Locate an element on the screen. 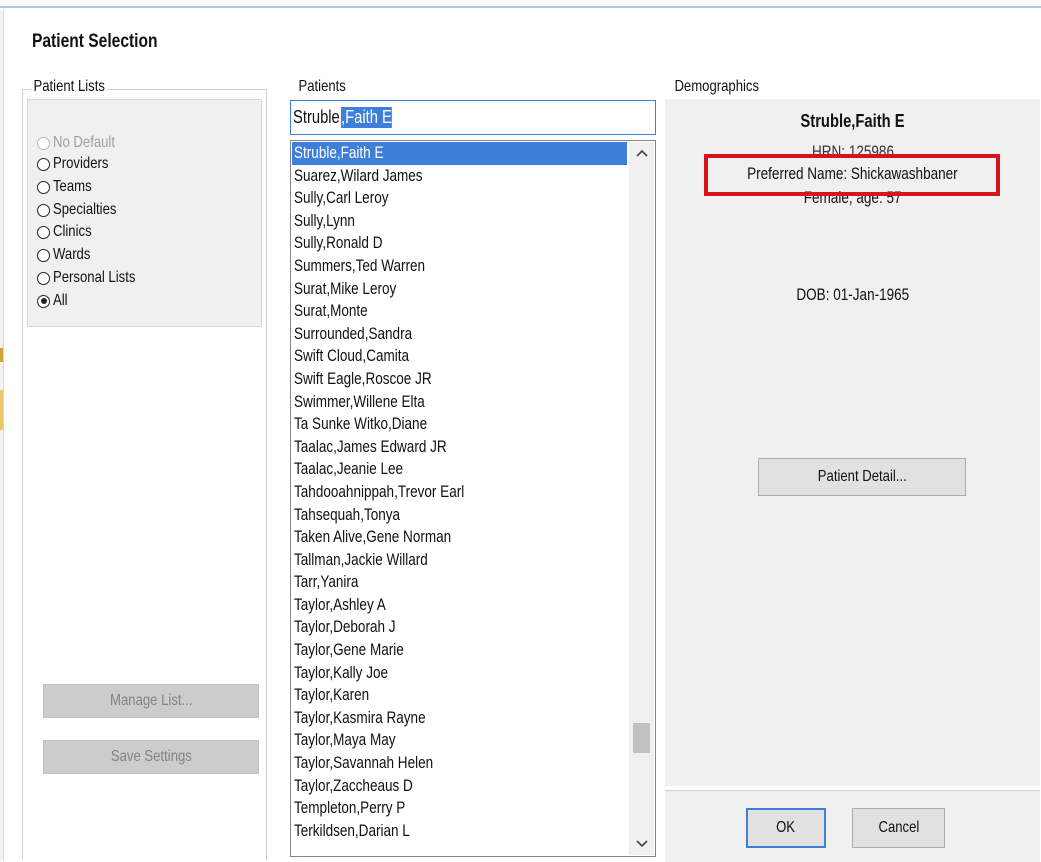 The height and width of the screenshot is (862, 1041). radio-label: No Default is located at coordinates (84, 142).